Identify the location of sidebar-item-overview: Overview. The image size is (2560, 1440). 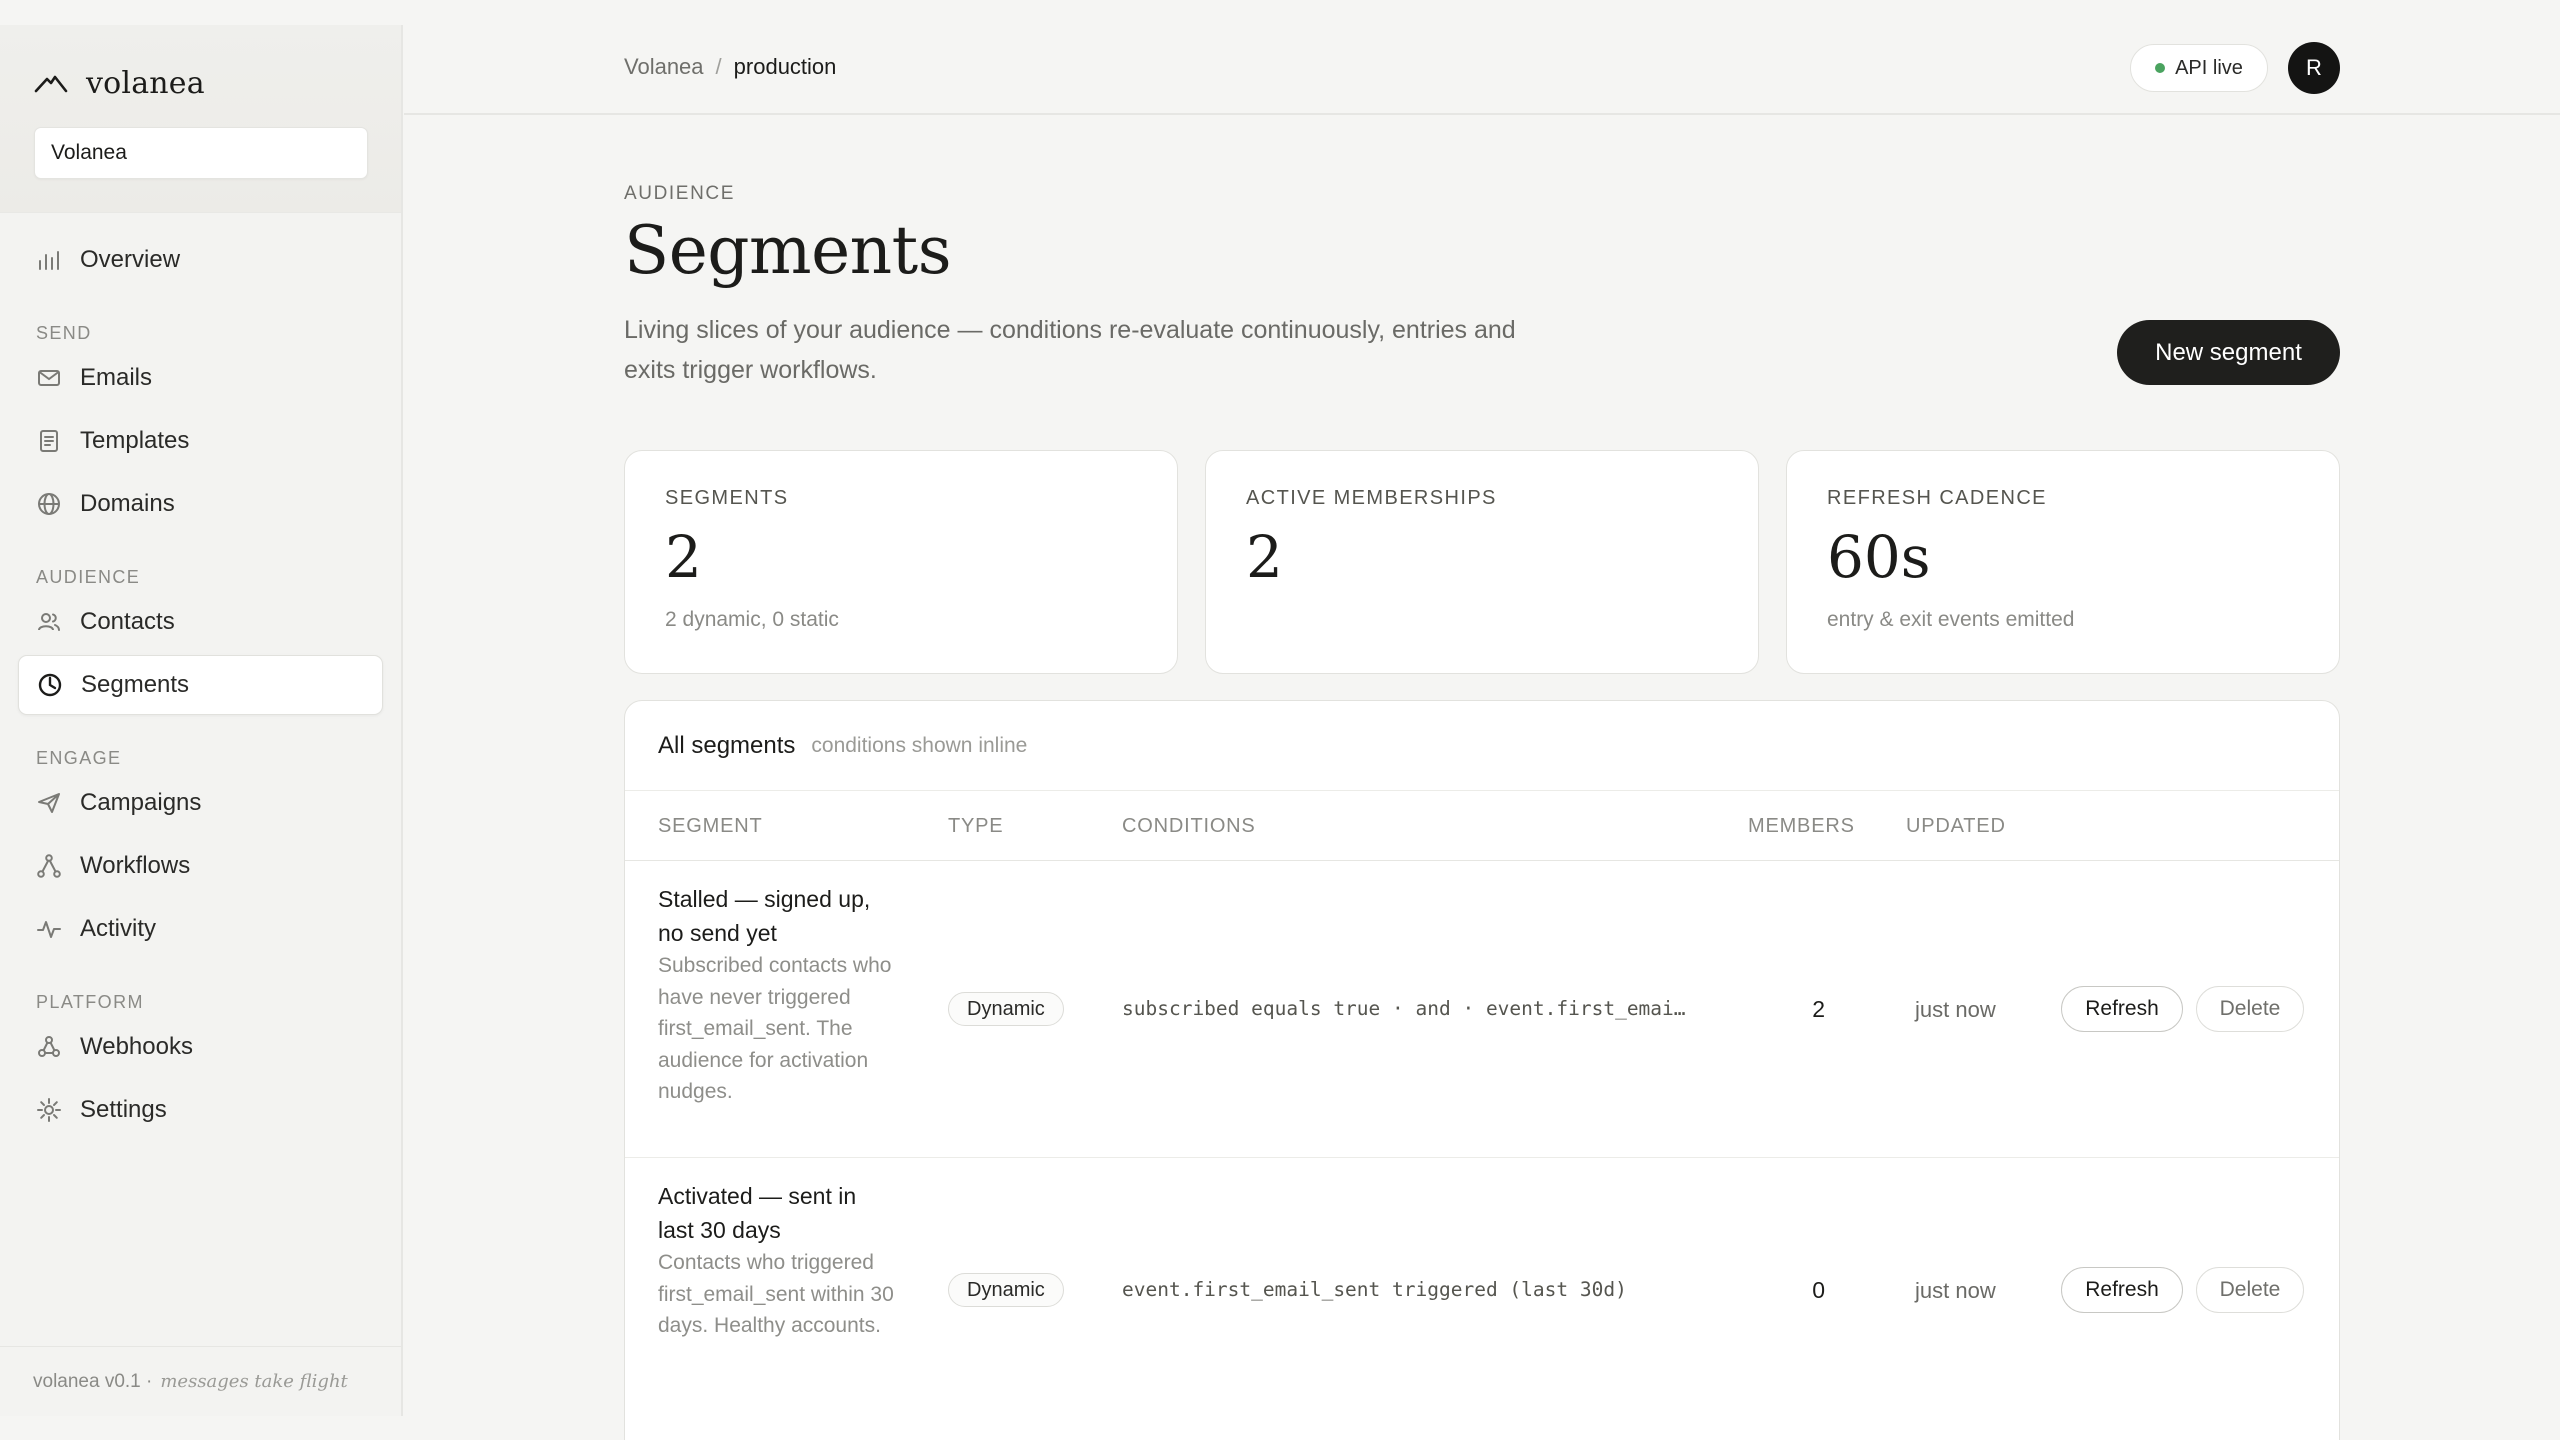
(200, 260).